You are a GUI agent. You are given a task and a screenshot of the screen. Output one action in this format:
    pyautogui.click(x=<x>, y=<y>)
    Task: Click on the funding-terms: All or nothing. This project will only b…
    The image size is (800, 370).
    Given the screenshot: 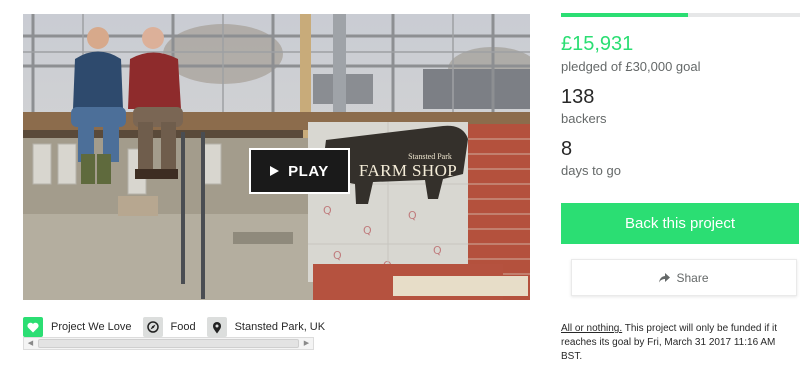 What is the action you would take?
    pyautogui.click(x=679, y=343)
    